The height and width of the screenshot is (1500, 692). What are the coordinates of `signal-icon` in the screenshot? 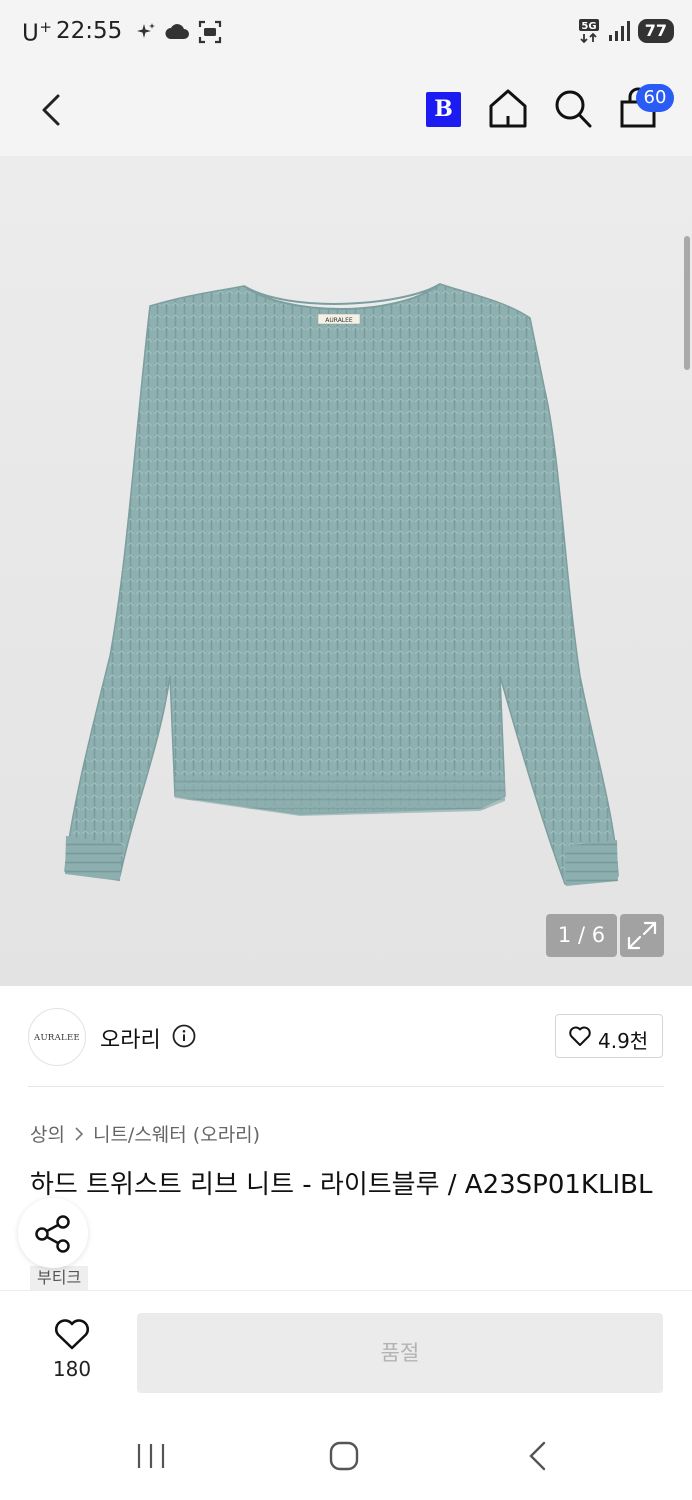 It's located at (619, 31).